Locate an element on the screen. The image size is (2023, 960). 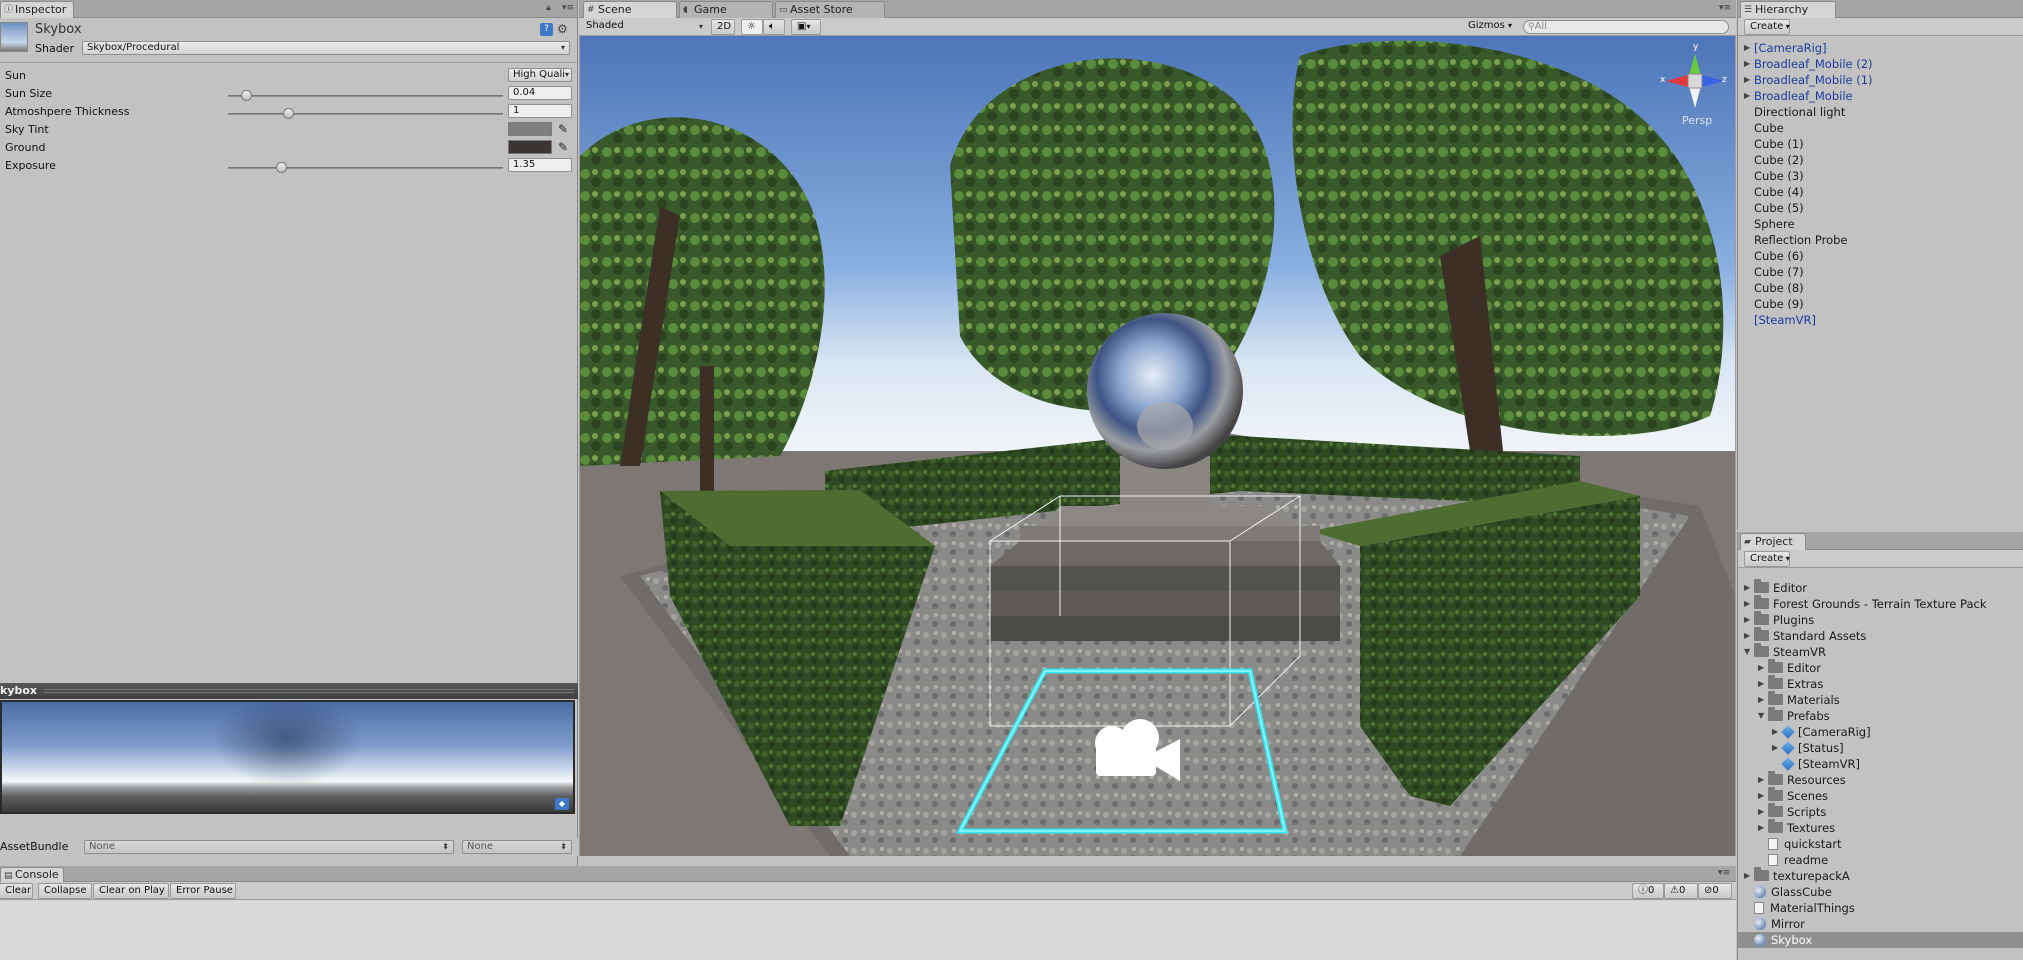
atmosphere-slider is located at coordinates (365, 113).